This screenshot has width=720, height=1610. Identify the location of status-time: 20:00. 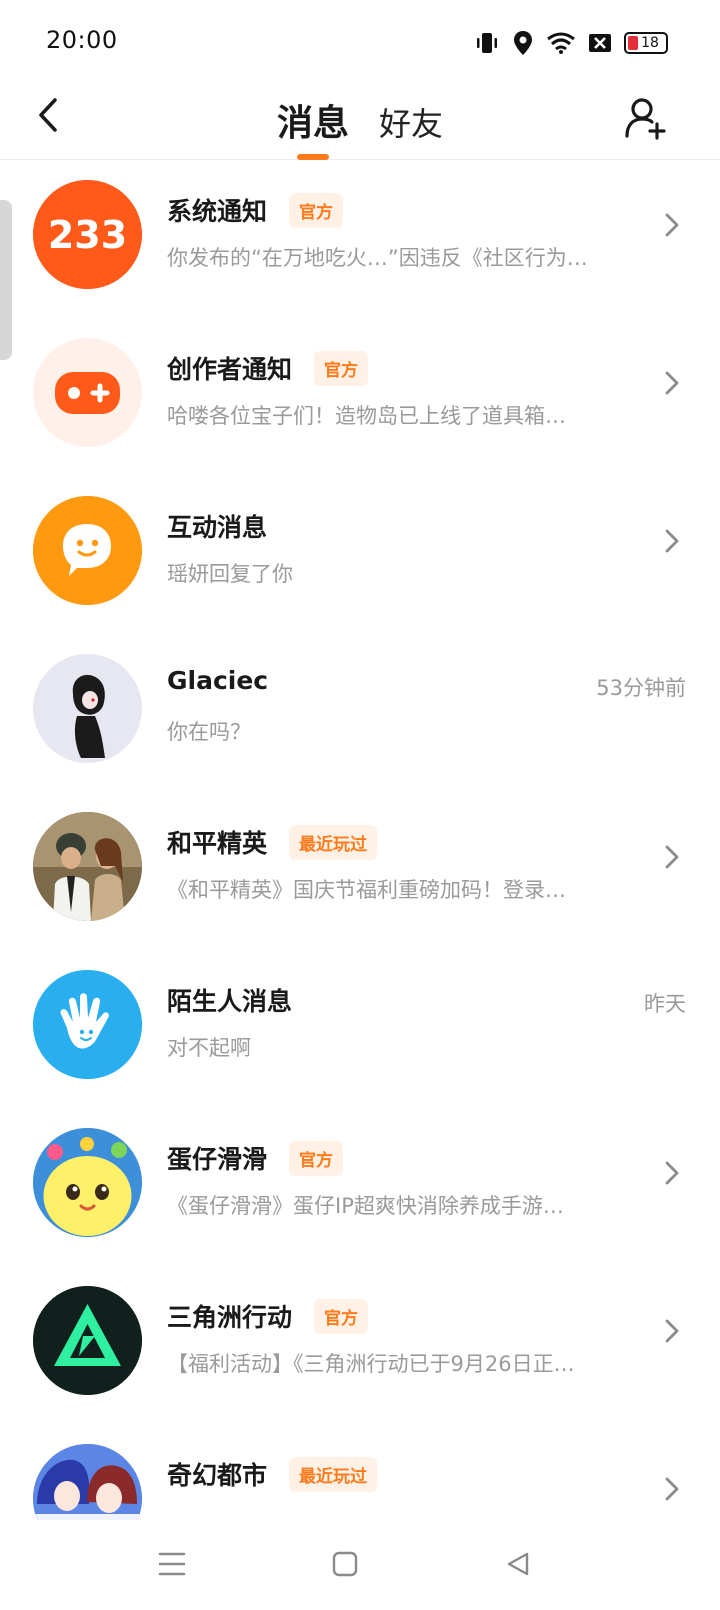
(82, 40).